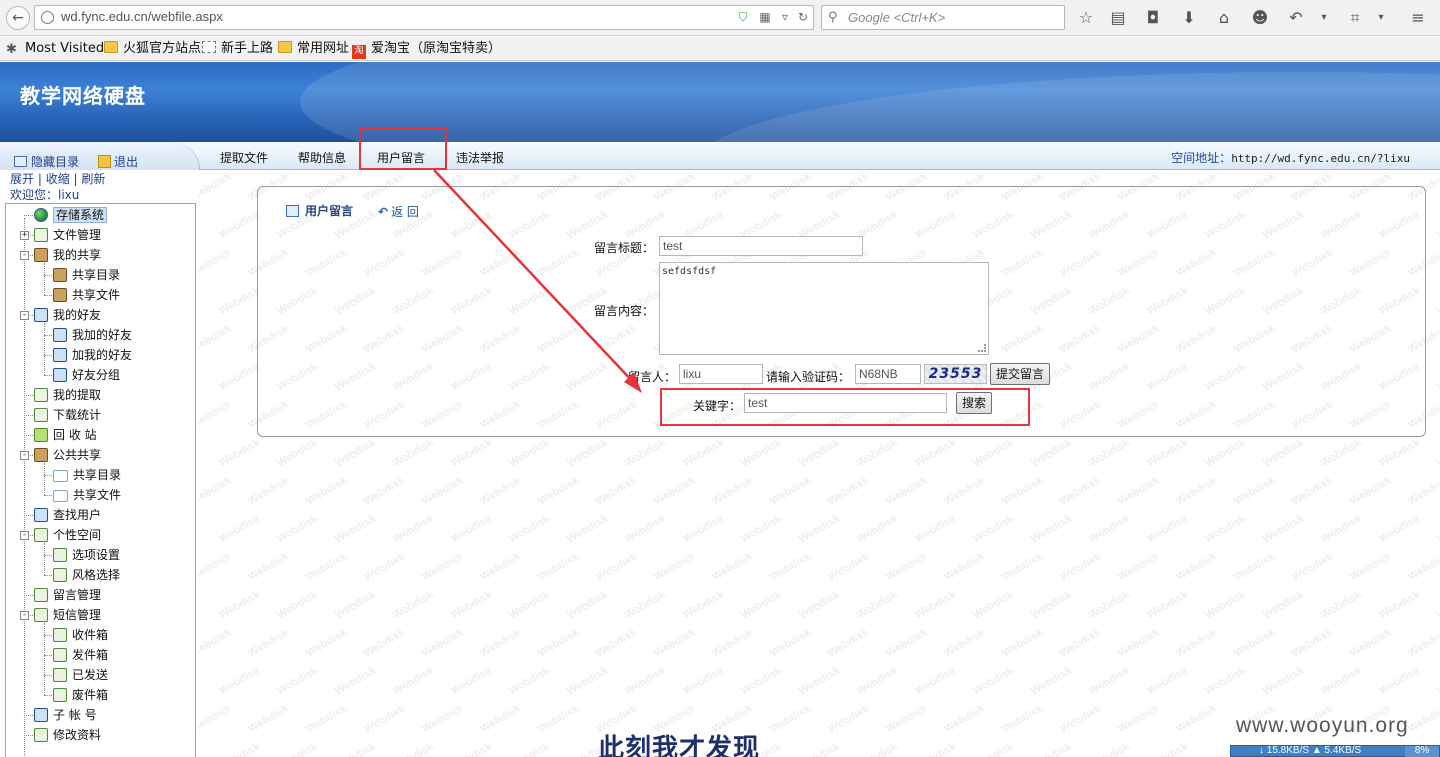 The height and width of the screenshot is (757, 1440). Describe the element at coordinates (426, 50) in the screenshot. I see `bookmark-taobao: 淘爱淘宝（原淘宝特卖）` at that location.